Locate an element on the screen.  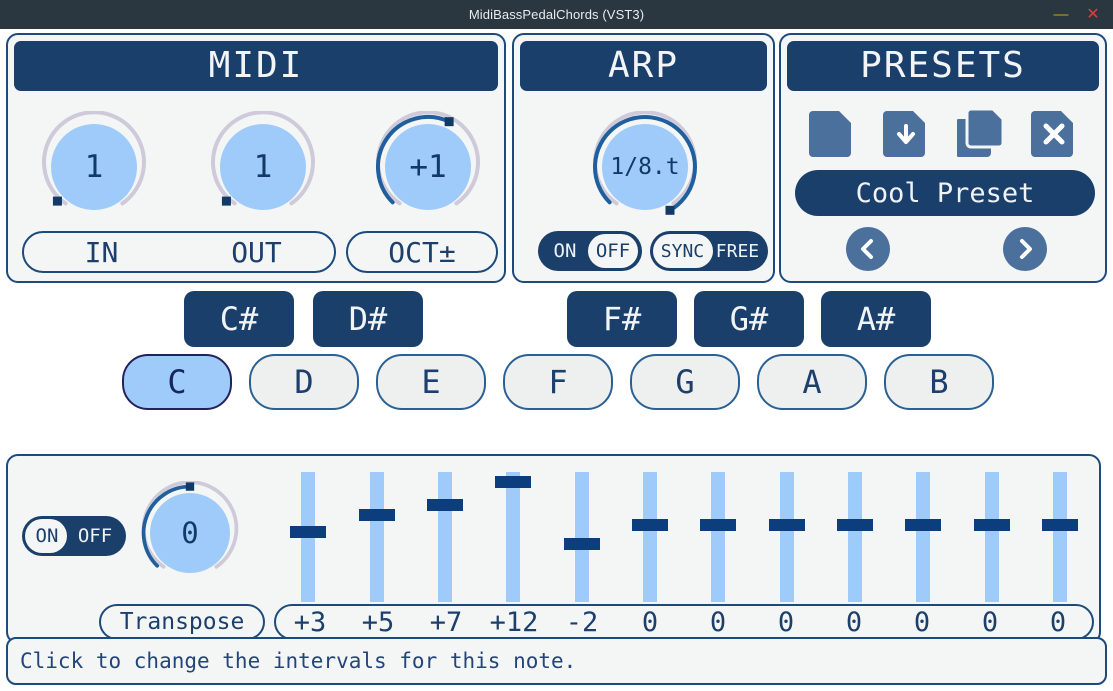
interval-values-box: +3 +5 +7 +12 -2 0 0 0 0 0 0 0 is located at coordinates (684, 622).